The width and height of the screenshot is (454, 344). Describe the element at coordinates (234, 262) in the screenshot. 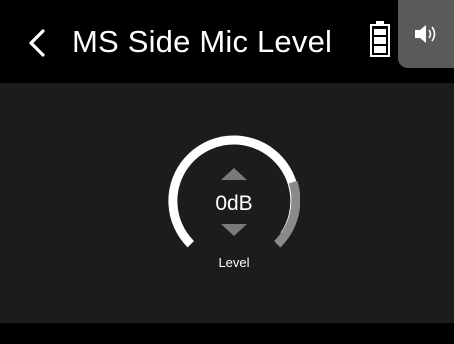

I see `level-label: Level` at that location.